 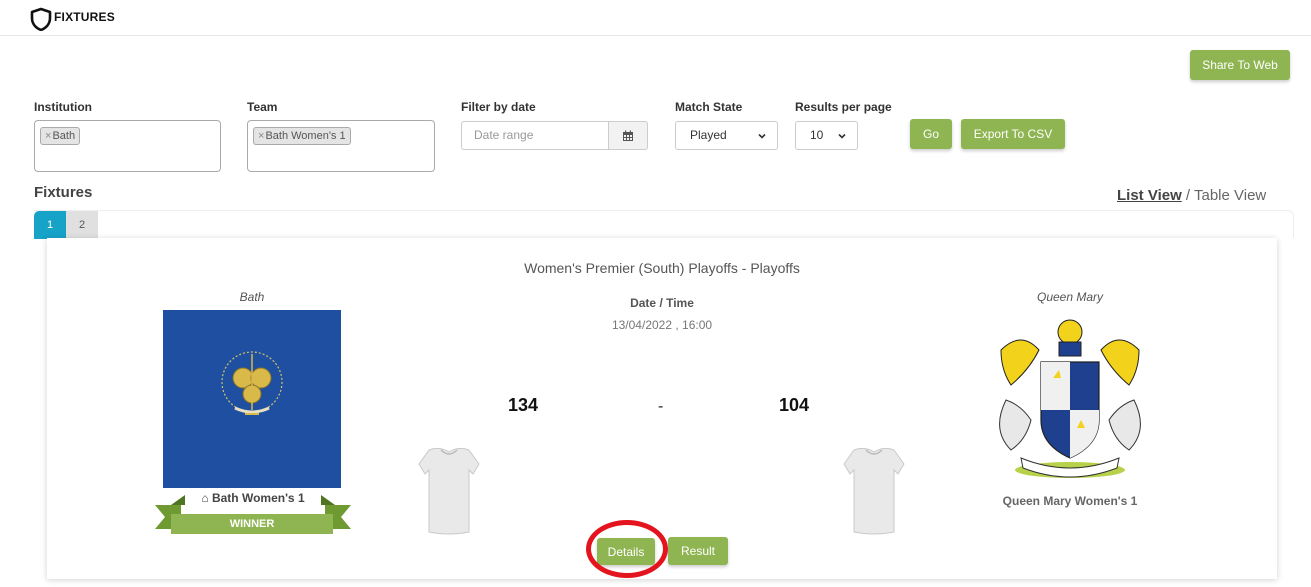 What do you see at coordinates (534, 135) in the screenshot?
I see `date-range-input: Date range` at bounding box center [534, 135].